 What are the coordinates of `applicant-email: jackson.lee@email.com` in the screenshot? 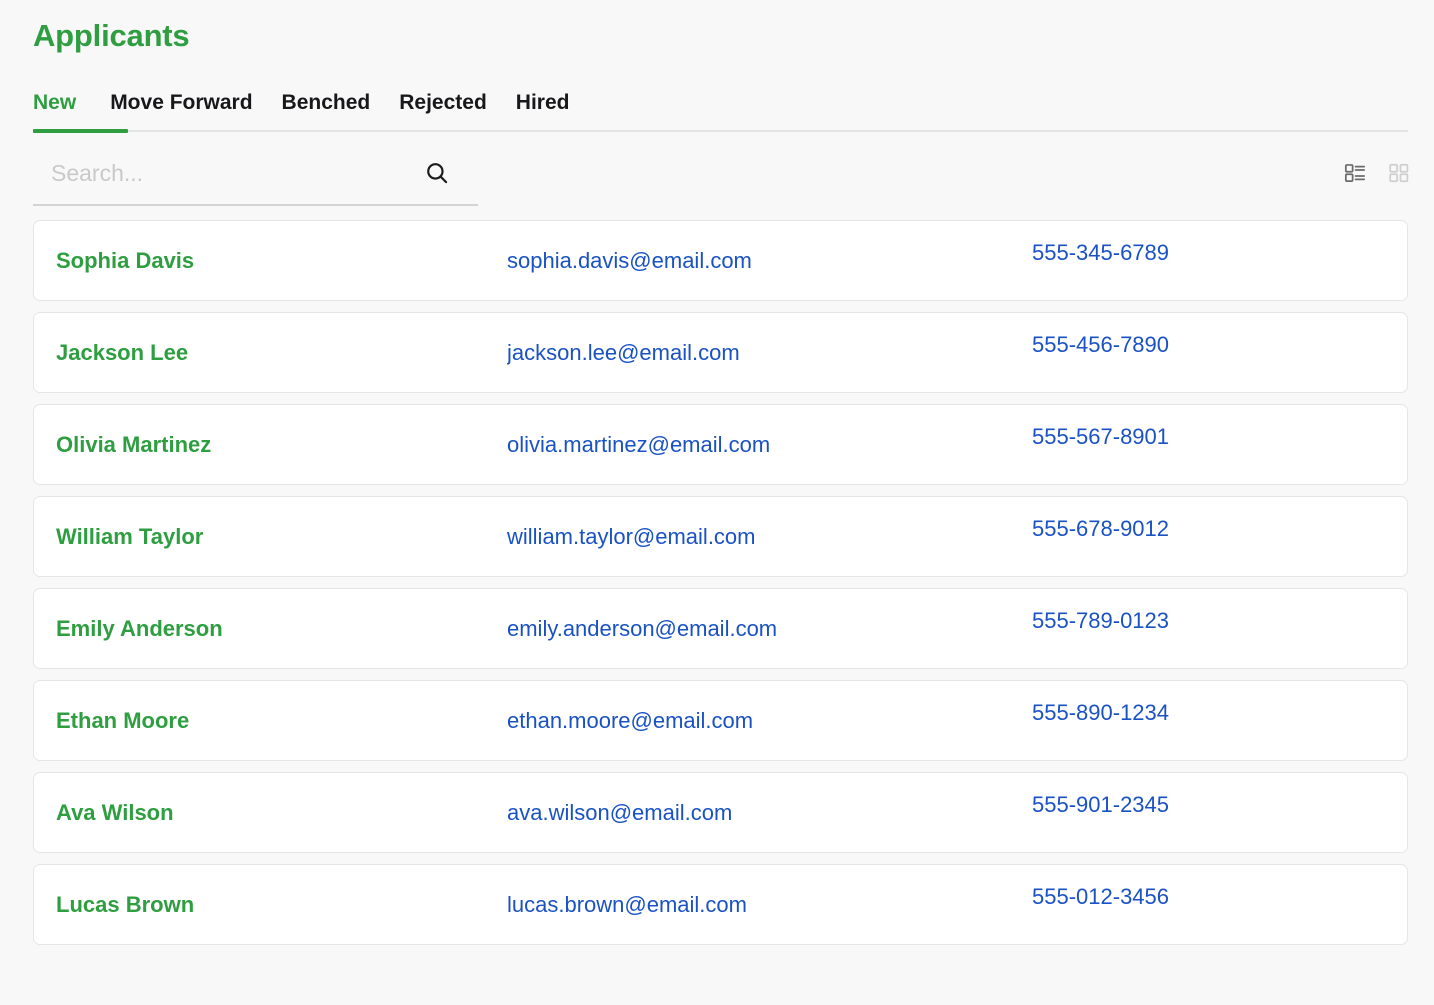 It's located at (769, 353).